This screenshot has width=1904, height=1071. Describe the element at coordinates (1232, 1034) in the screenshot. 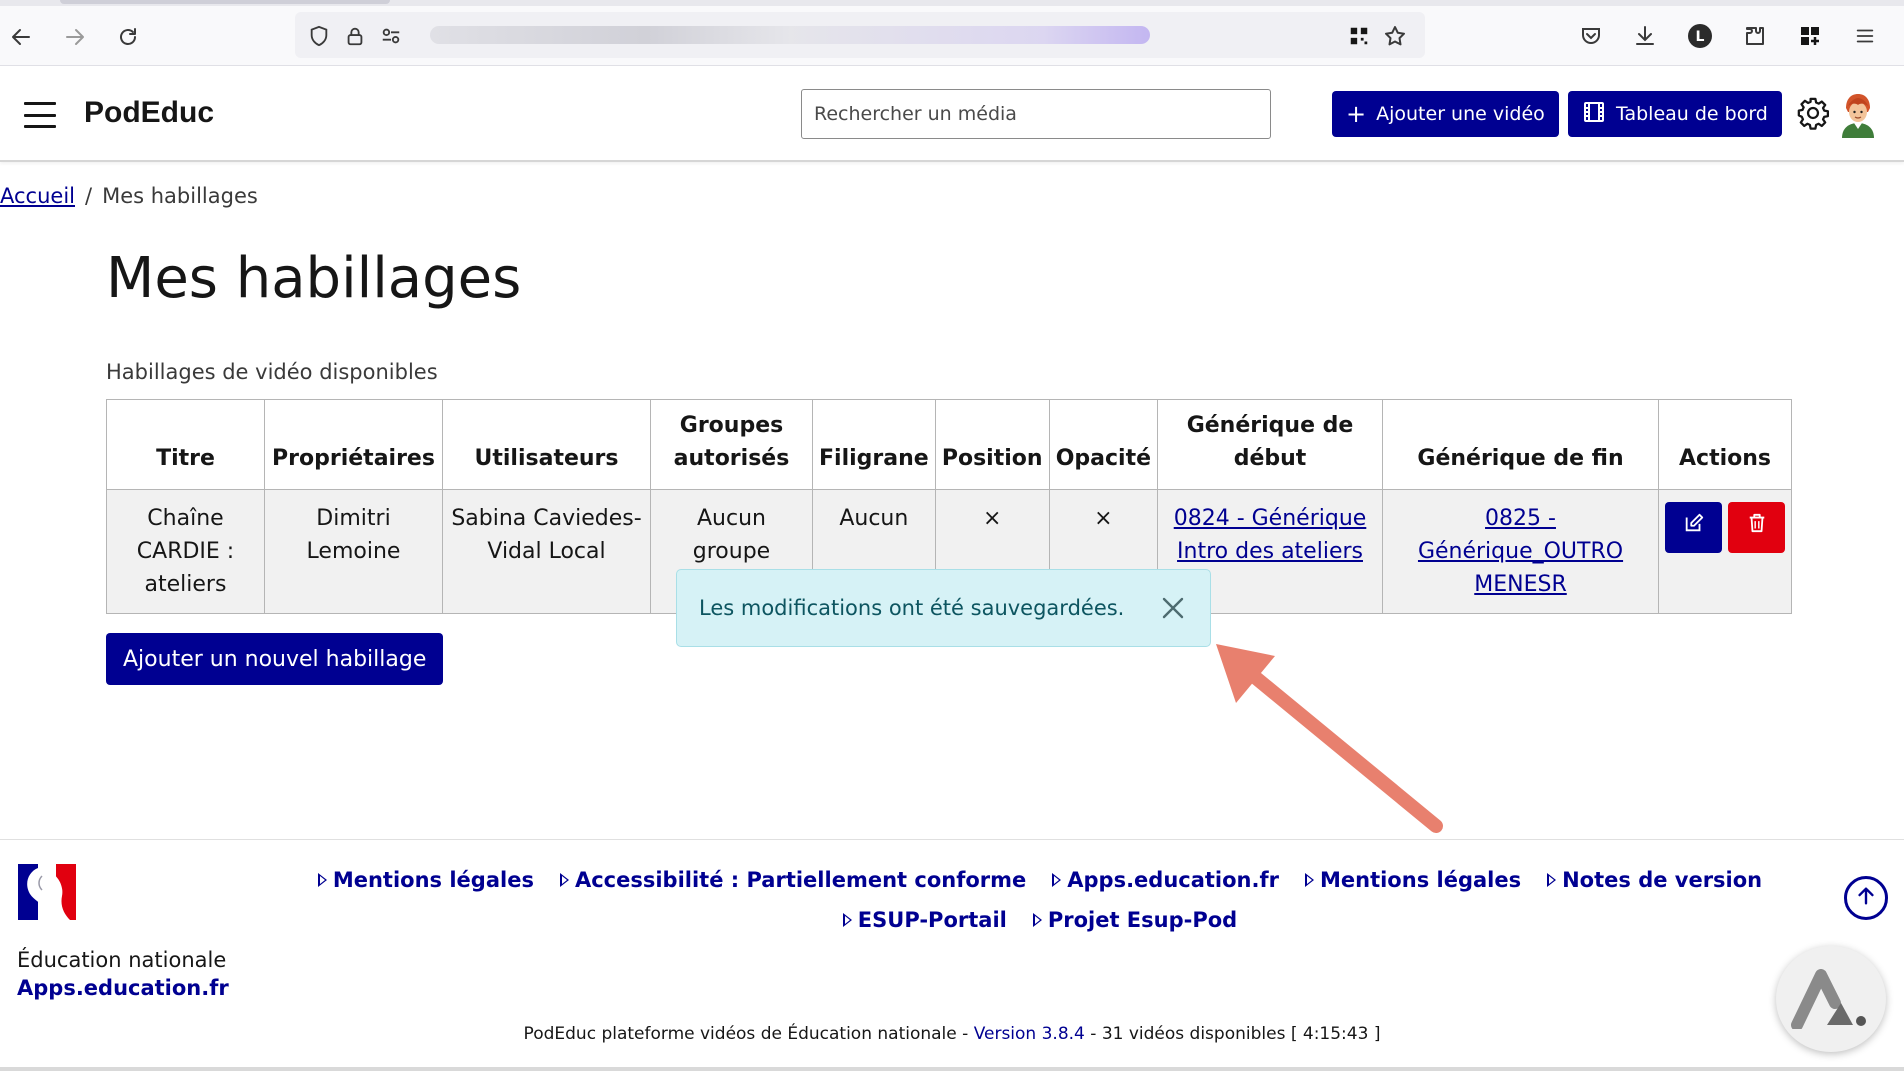

I see `footer-meta-suffix: - 31 vidéos disponibles [ 4:15:43 ]` at that location.